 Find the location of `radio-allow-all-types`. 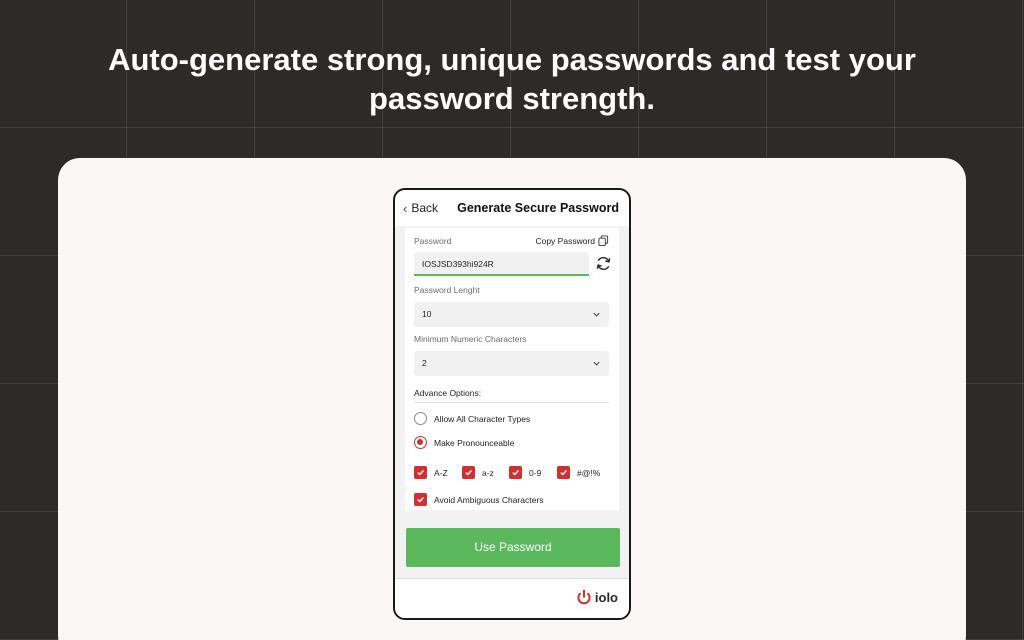

radio-allow-all-types is located at coordinates (420, 418).